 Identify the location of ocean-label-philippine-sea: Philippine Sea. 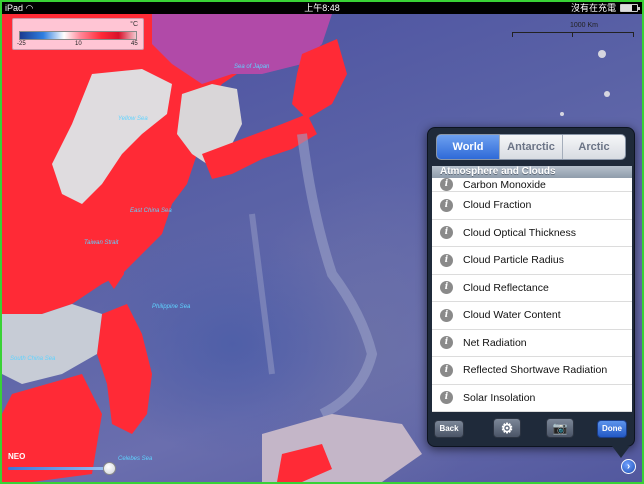
(171, 307).